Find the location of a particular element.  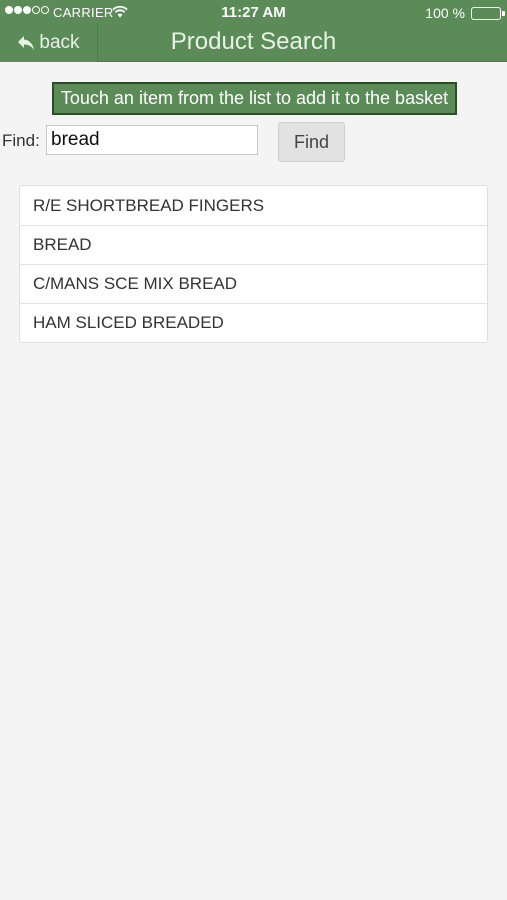

search-input is located at coordinates (152, 140).